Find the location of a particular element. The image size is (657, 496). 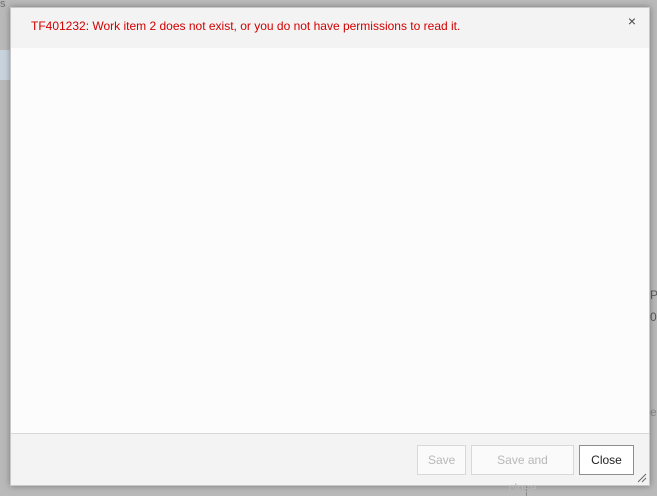

save-button: Save is located at coordinates (441, 460).